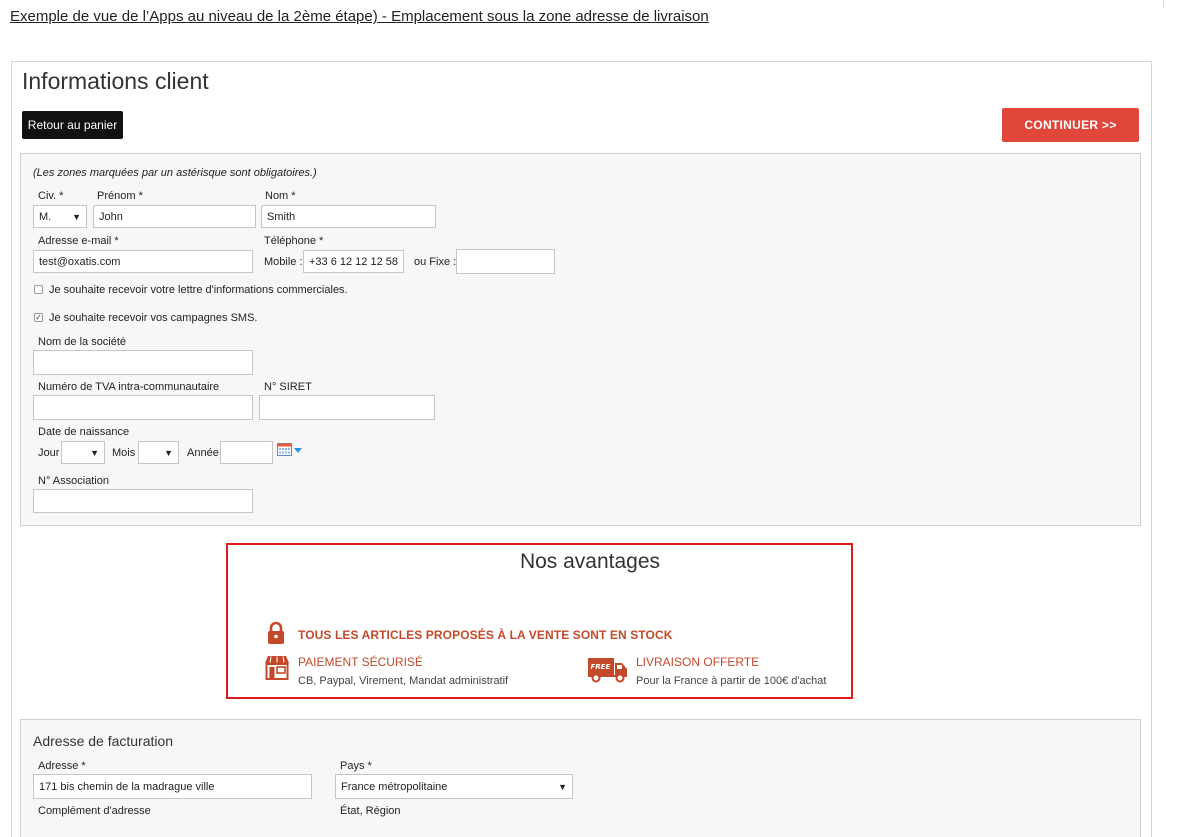 The image size is (1180, 837). I want to click on payment-title: PAIEMENT SÉCURISÉ, so click(360, 662).